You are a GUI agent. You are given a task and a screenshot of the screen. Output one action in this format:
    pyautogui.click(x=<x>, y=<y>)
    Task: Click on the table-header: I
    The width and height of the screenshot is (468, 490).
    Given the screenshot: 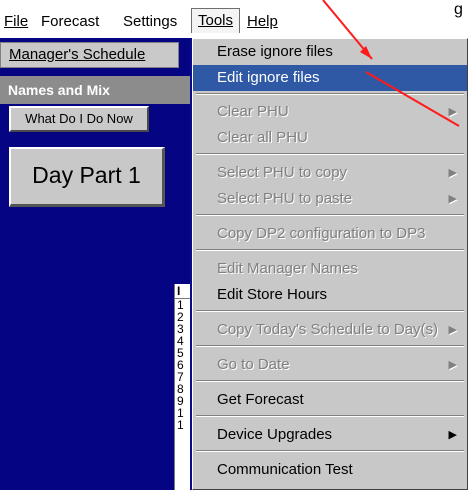 What is the action you would take?
    pyautogui.click(x=182, y=291)
    